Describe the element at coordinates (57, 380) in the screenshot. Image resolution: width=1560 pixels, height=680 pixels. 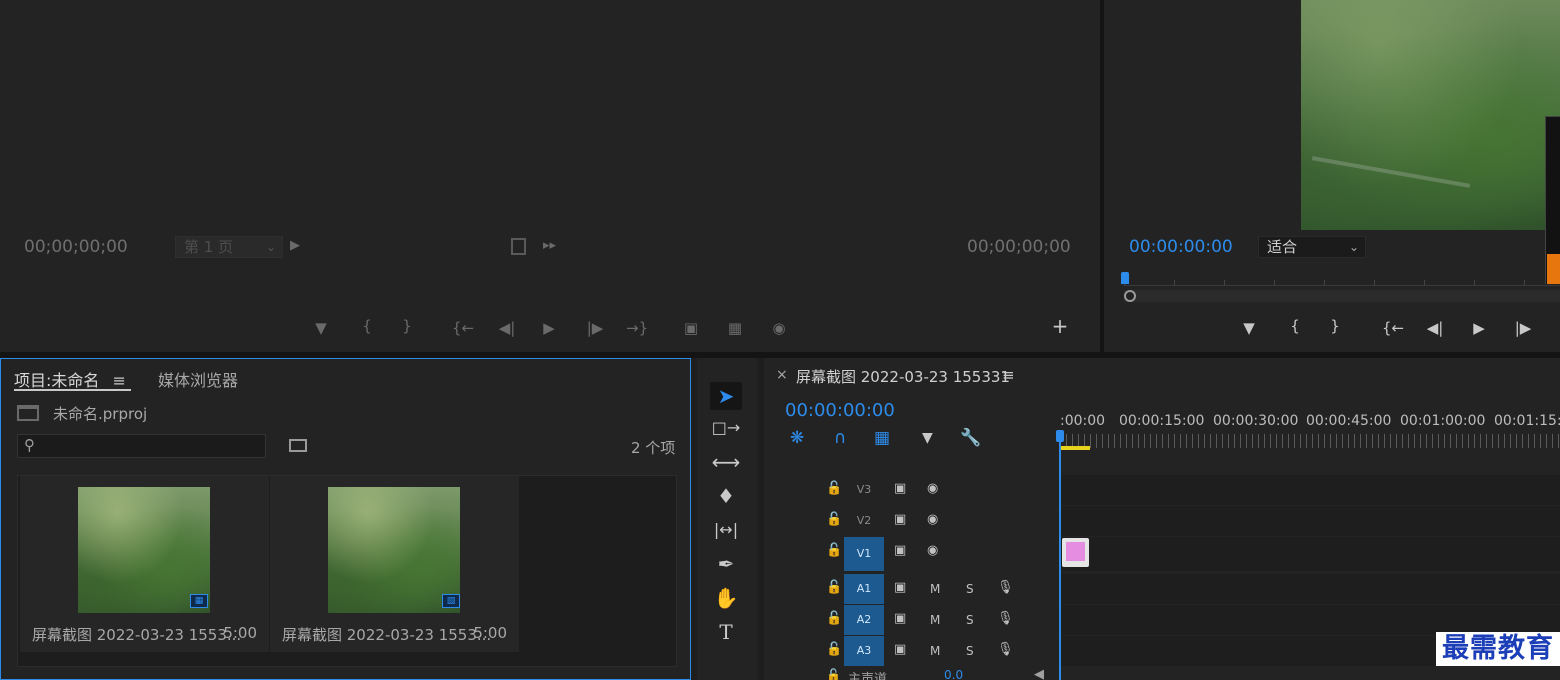
I see `tab-project-label: 项目:未命名` at that location.